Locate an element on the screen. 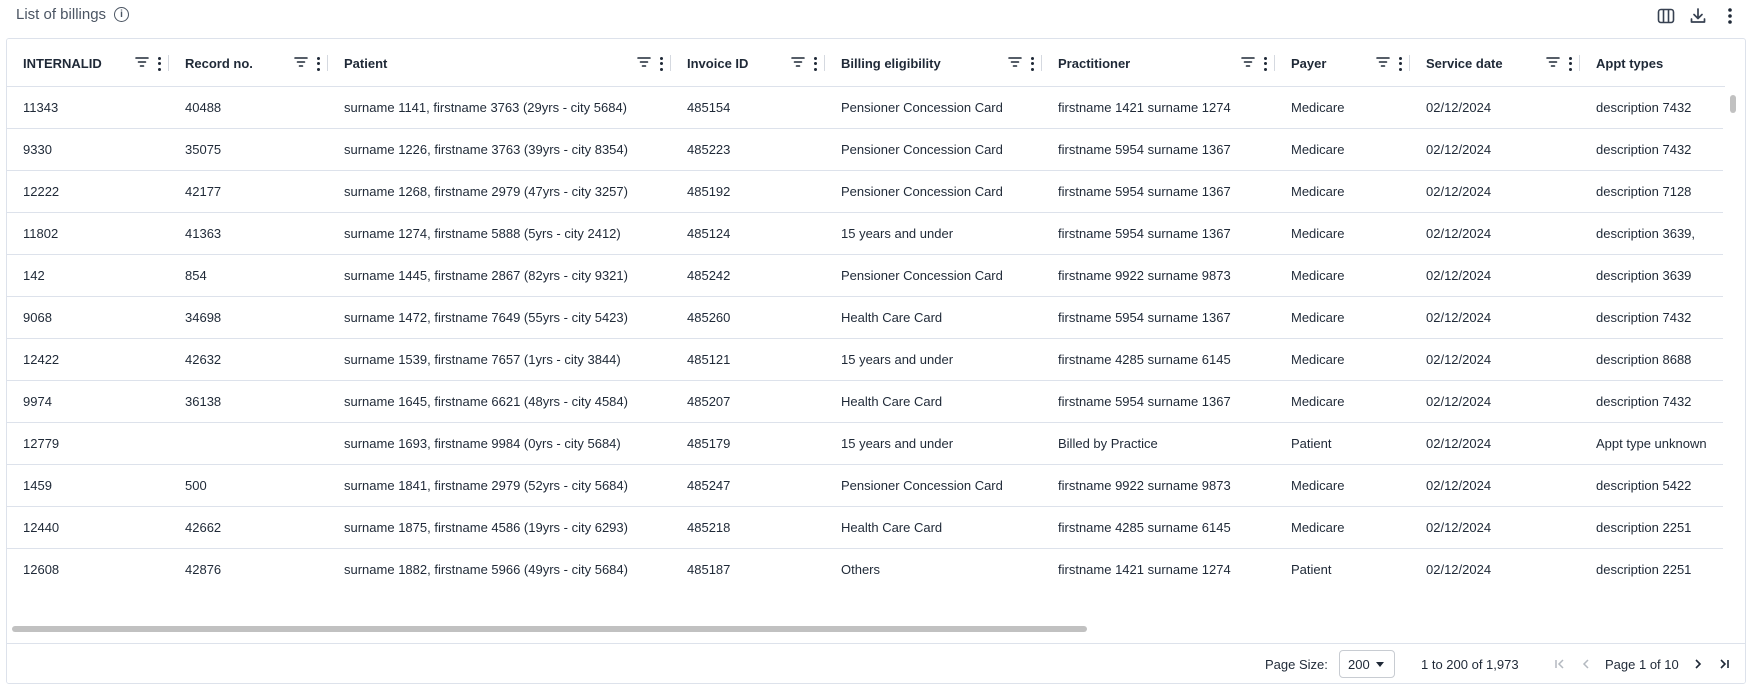  table-cell: 9974 is located at coordinates (37, 401).